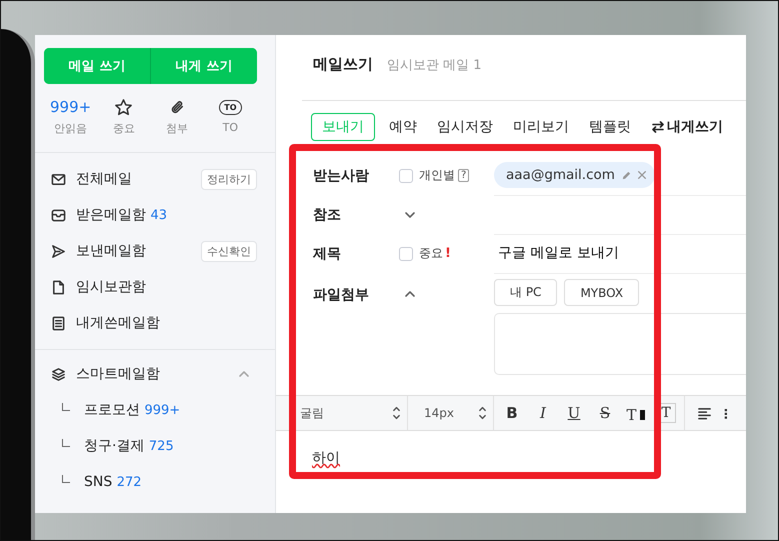 The width and height of the screenshot is (779, 541). What do you see at coordinates (170, 410) in the screenshot?
I see `folder-item: 프로모션 999+` at bounding box center [170, 410].